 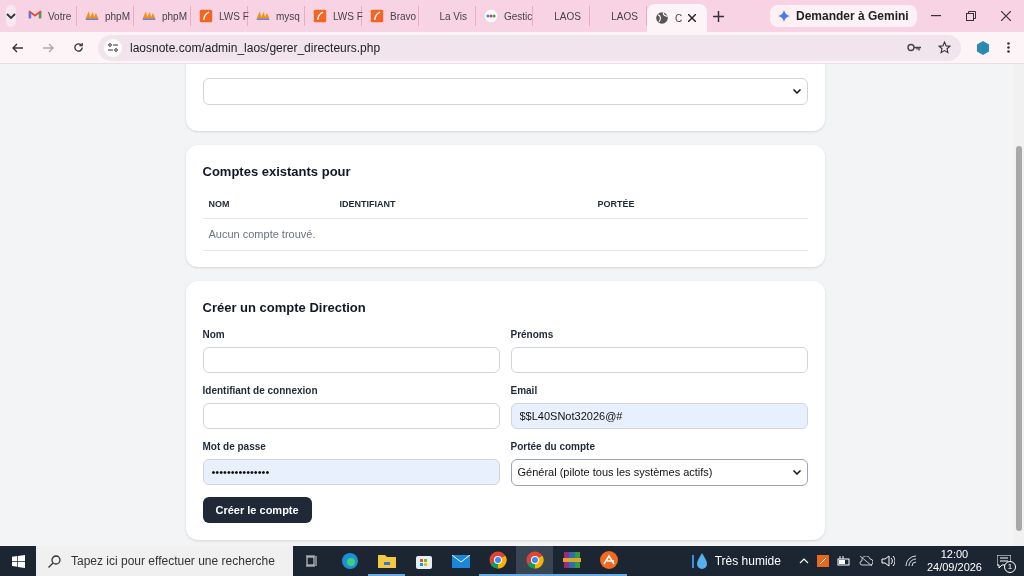 What do you see at coordinates (865, 561) in the screenshot?
I see `cloud-off-icon` at bounding box center [865, 561].